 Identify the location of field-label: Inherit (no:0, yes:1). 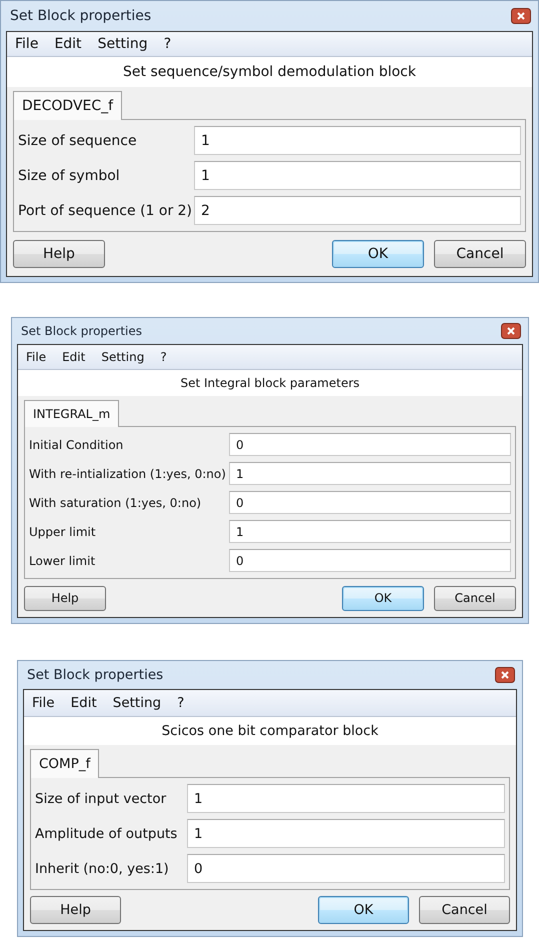
(102, 868).